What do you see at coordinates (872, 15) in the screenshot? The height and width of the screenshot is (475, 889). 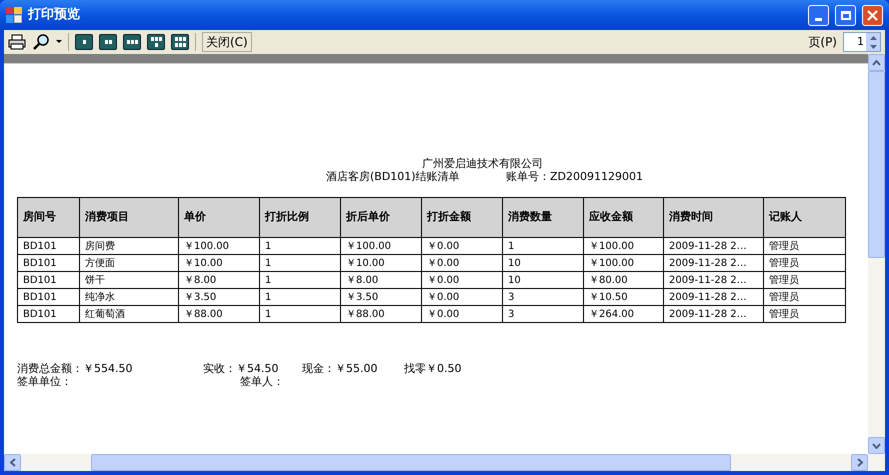 I see `close-icon` at bounding box center [872, 15].